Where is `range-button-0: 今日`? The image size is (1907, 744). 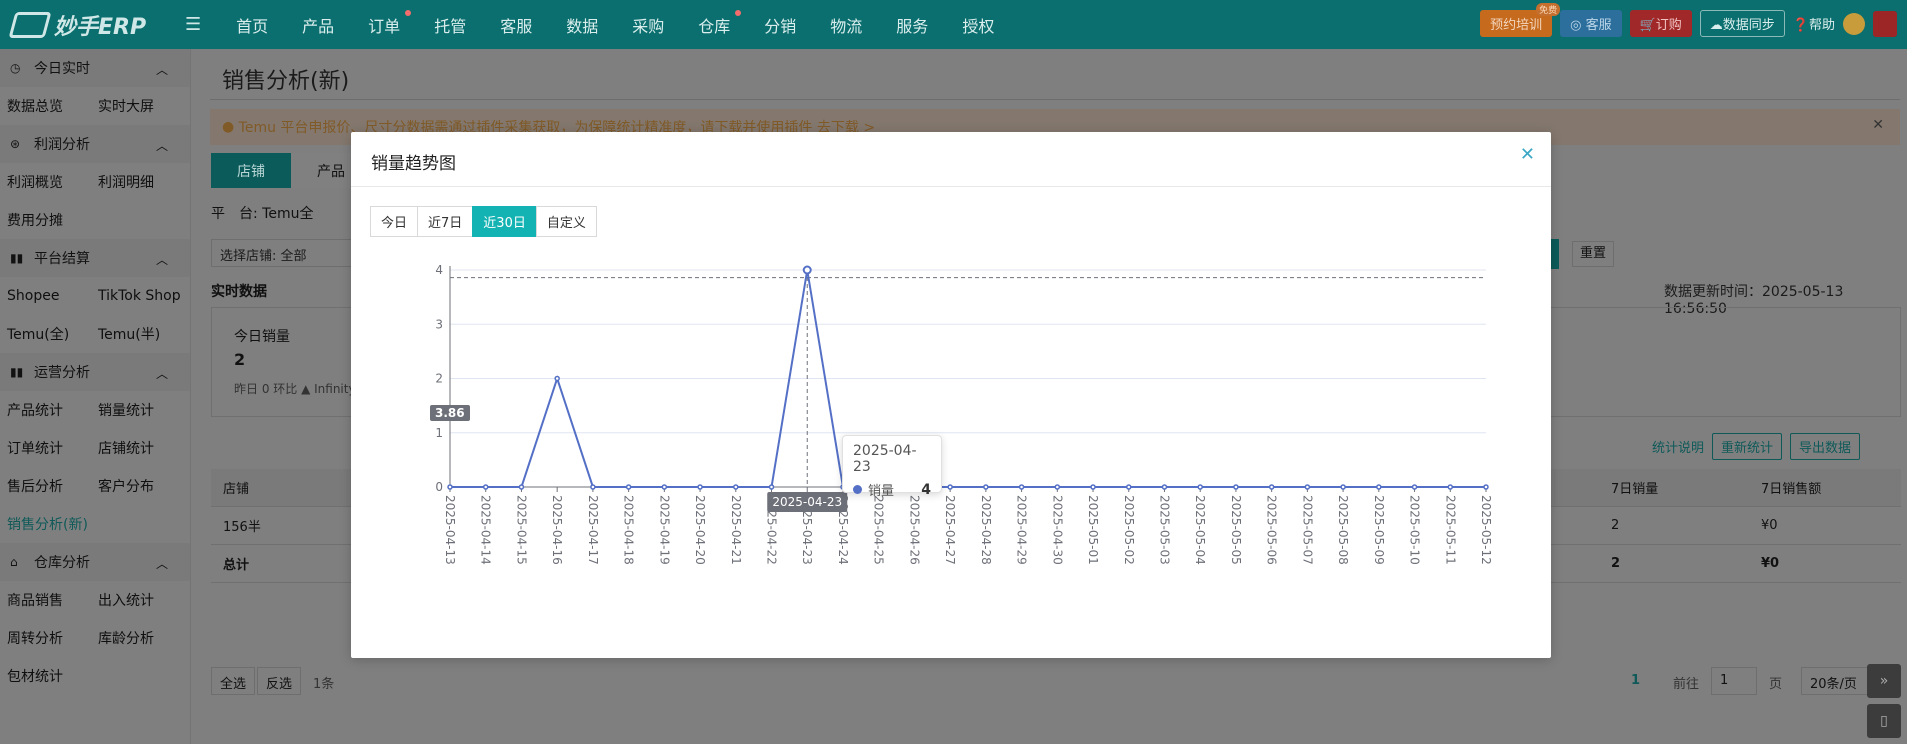
range-button-0: 今日 is located at coordinates (394, 221).